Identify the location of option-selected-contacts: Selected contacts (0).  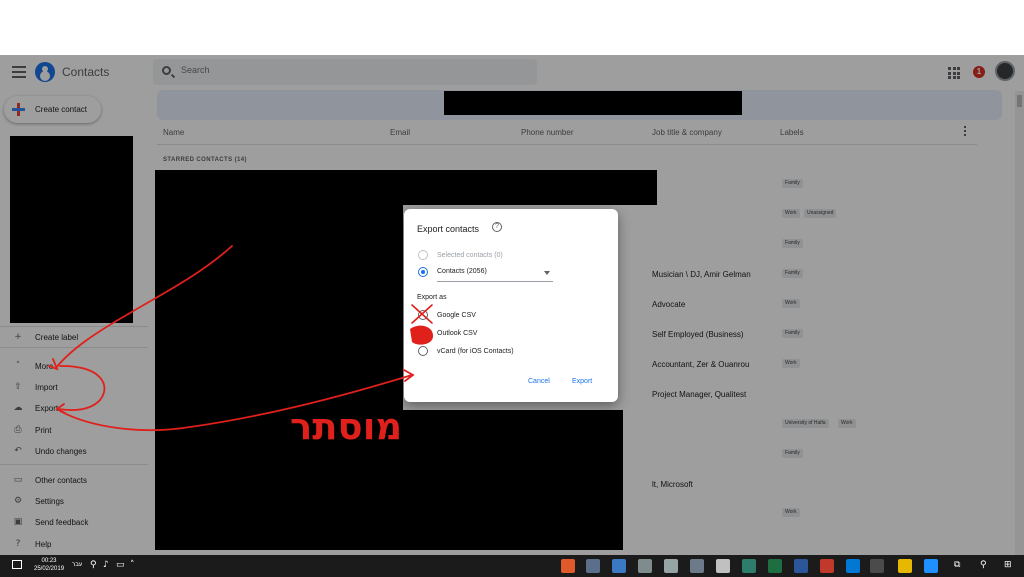
(470, 255).